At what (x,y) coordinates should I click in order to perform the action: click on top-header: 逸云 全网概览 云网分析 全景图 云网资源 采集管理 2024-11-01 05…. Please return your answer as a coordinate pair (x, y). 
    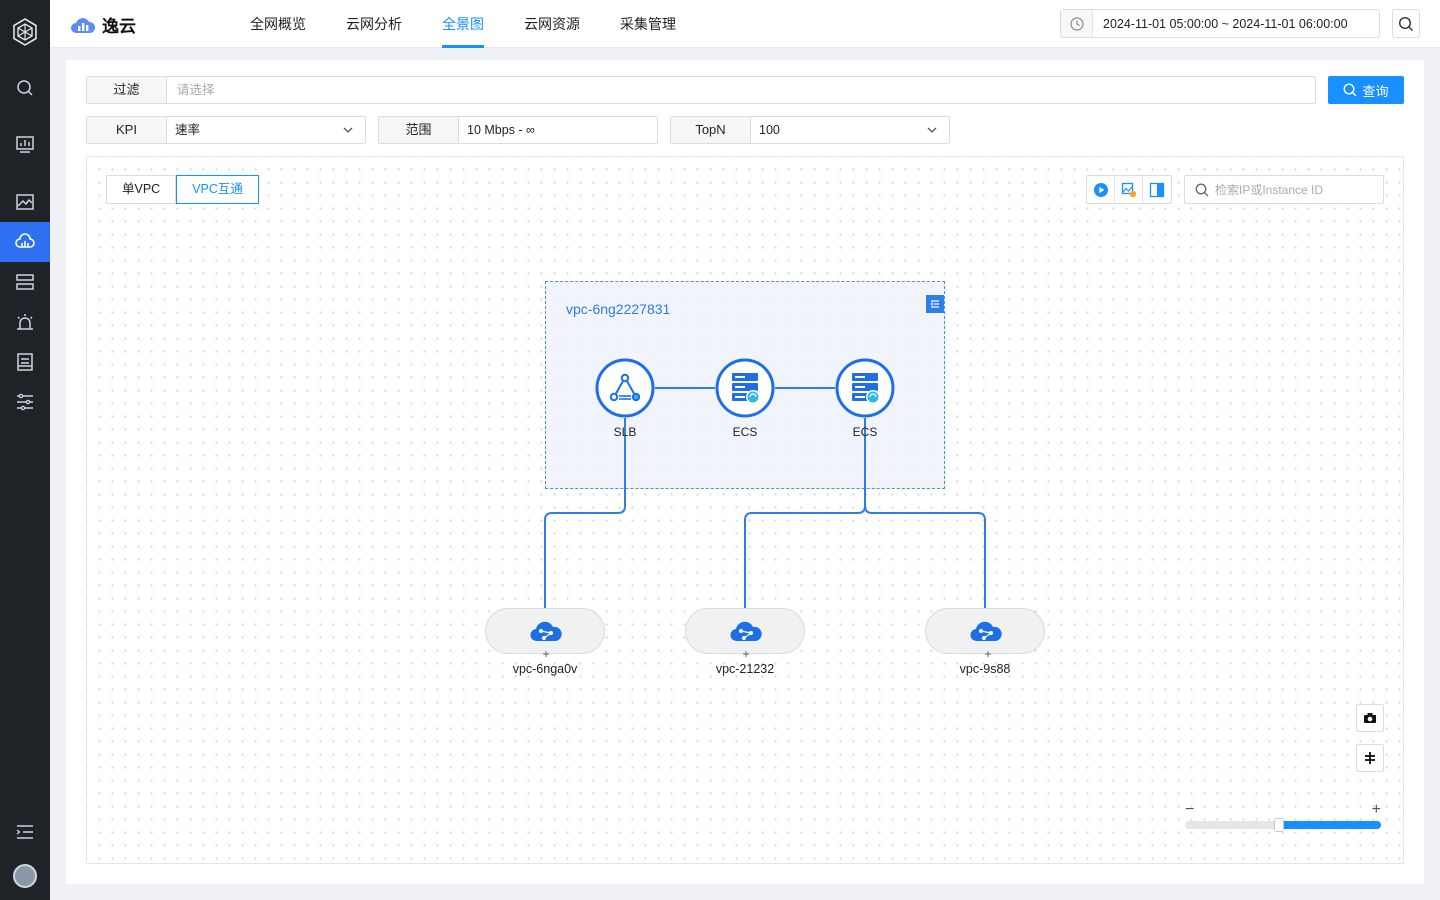
    Looking at the image, I should click on (745, 24).